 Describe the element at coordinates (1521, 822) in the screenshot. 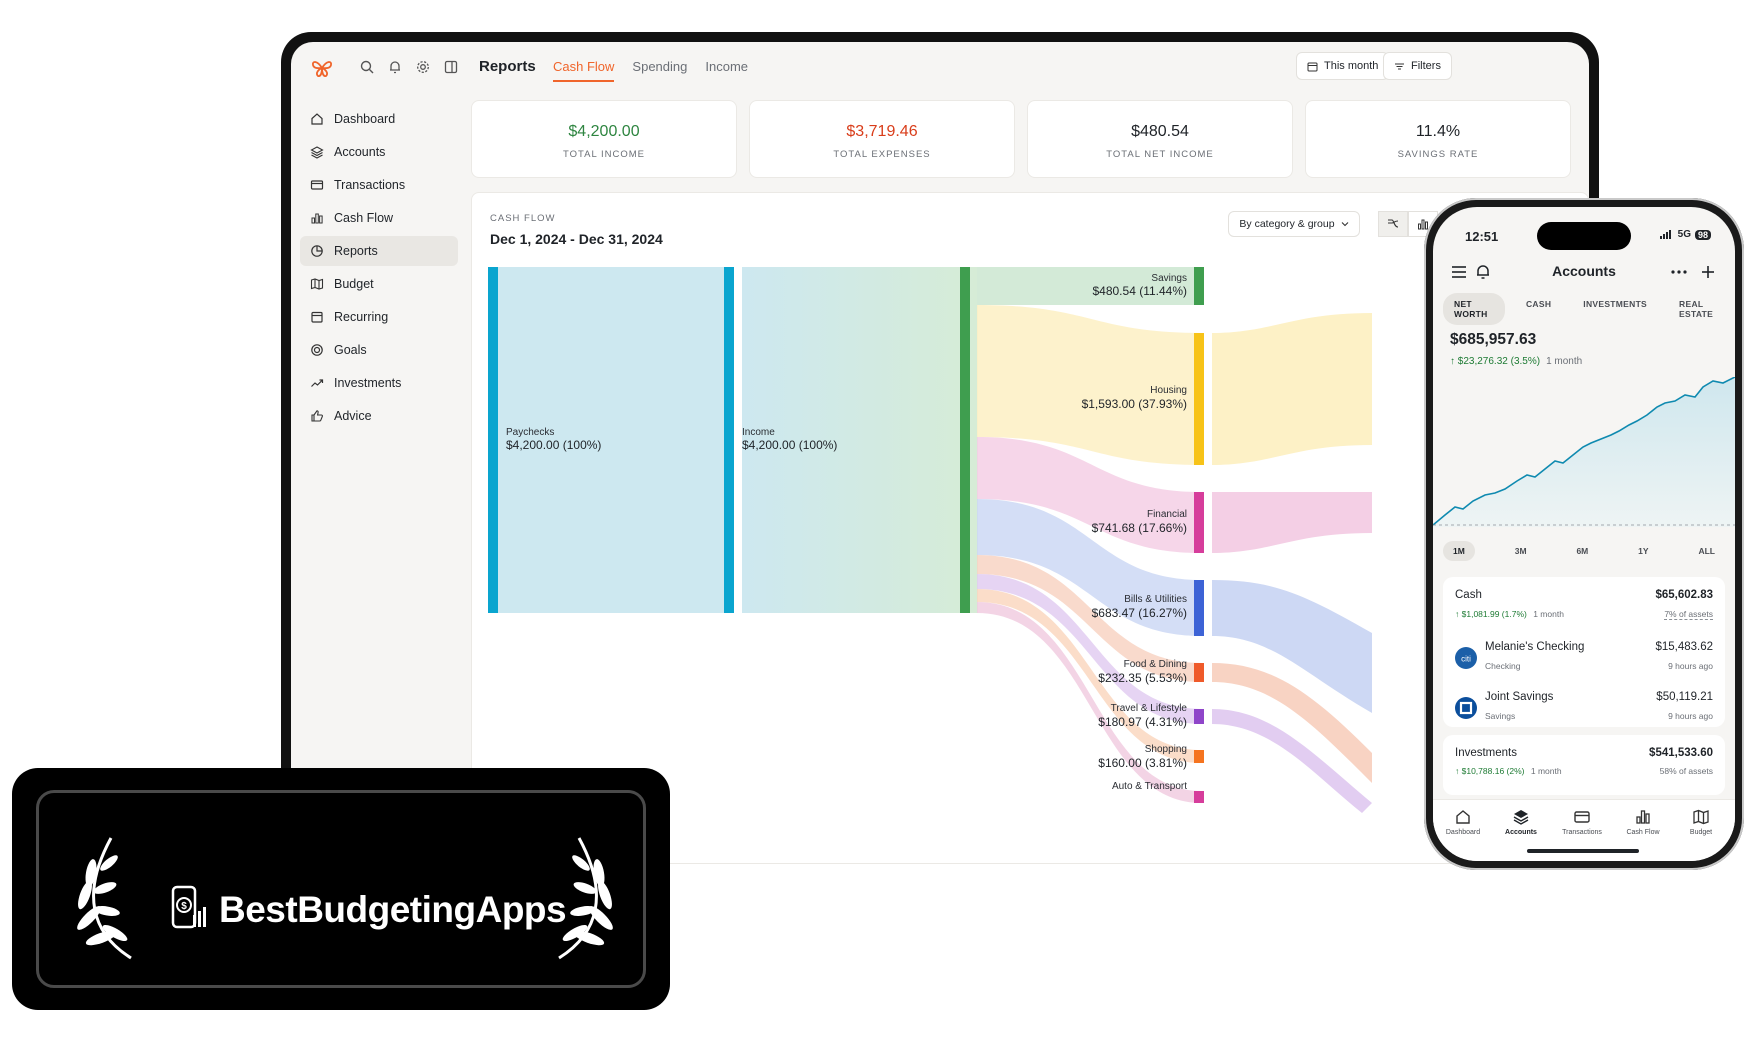

I see `tabbar-accounts: Accounts` at that location.